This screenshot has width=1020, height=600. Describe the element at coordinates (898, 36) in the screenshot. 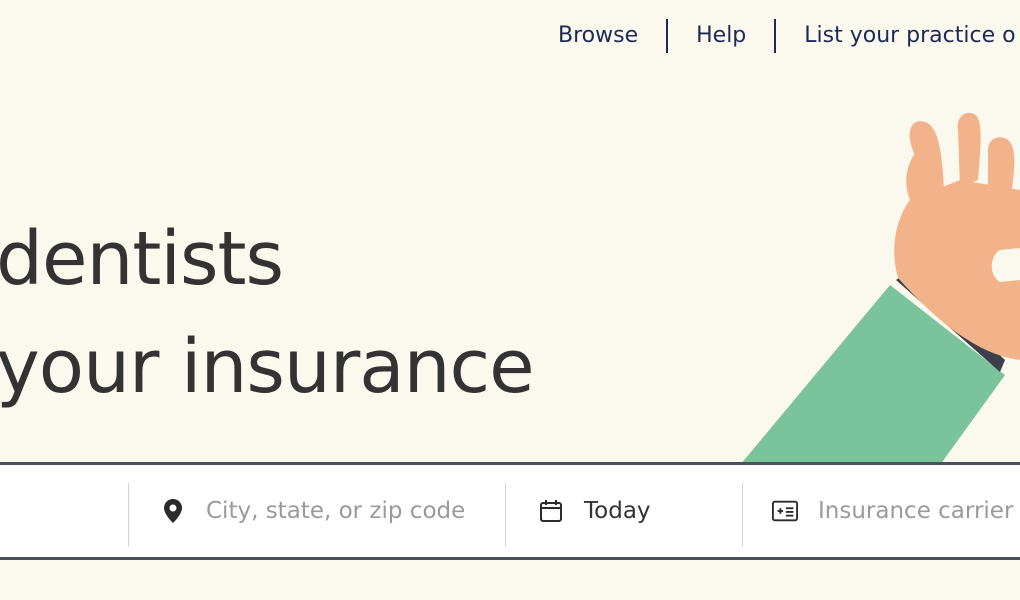

I see `nav-list-practice-link: List your practice o` at that location.